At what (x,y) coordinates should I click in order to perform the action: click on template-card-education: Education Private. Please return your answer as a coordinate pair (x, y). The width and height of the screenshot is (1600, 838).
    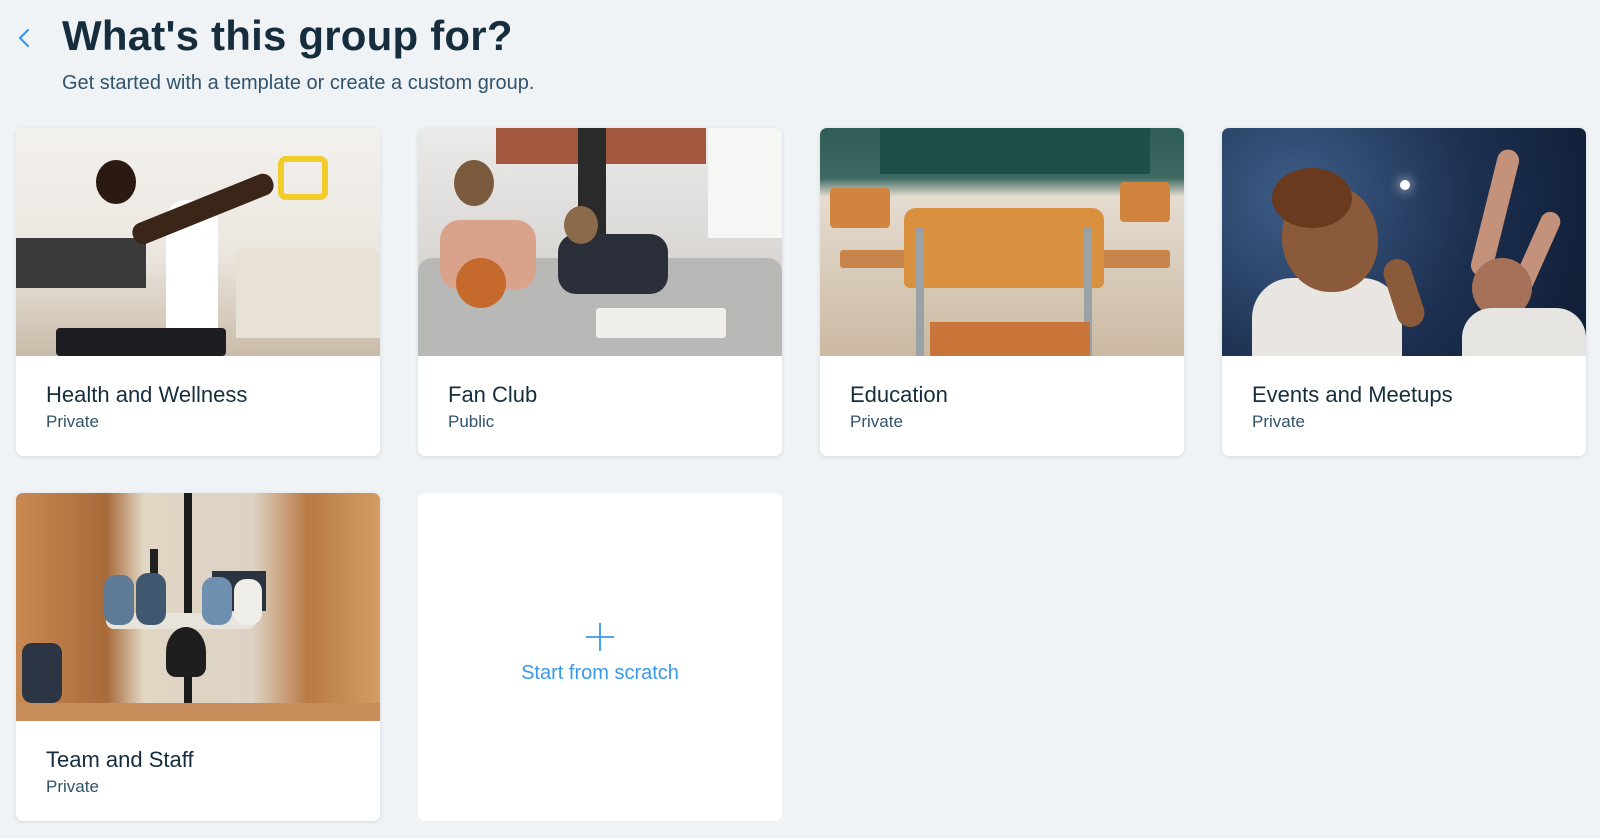
    Looking at the image, I should click on (1002, 292).